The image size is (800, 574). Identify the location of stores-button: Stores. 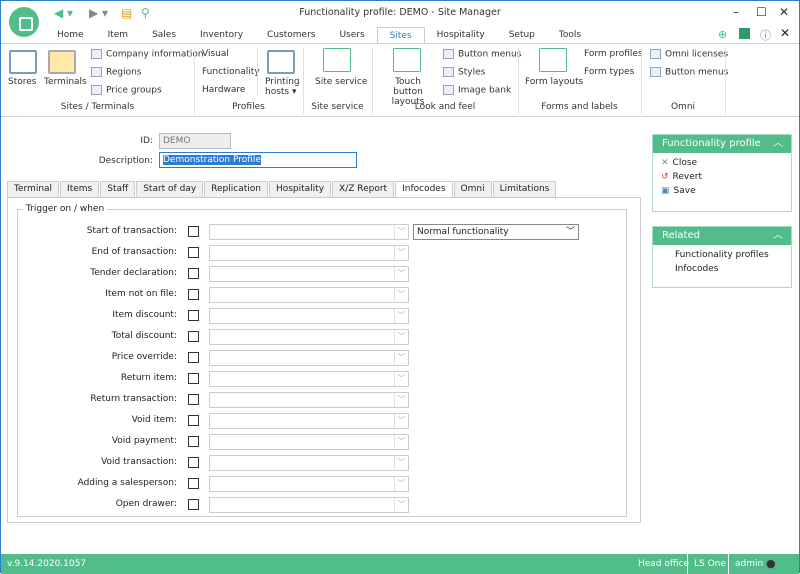
(22, 82).